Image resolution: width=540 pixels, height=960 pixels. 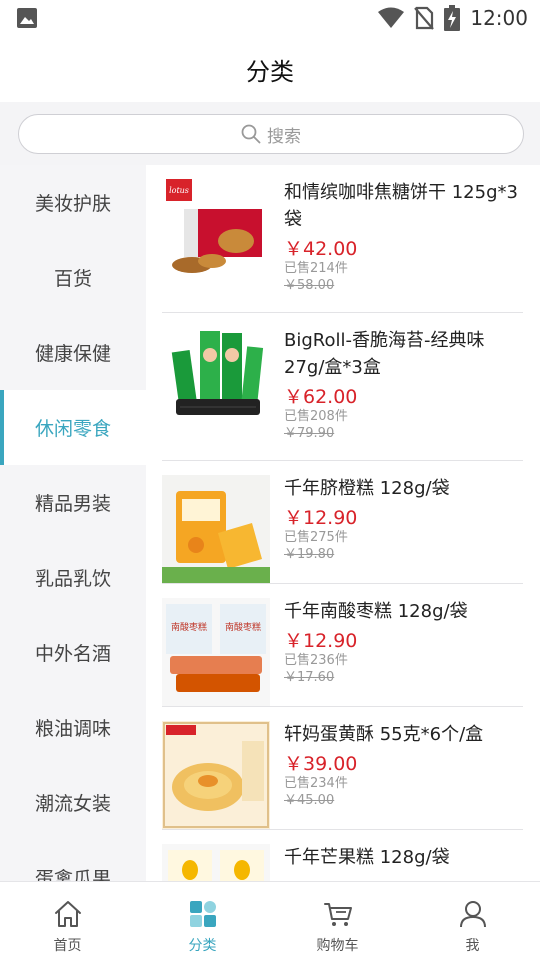 What do you see at coordinates (73, 502) in the screenshot?
I see `category-item-menswear: 精品男装` at bounding box center [73, 502].